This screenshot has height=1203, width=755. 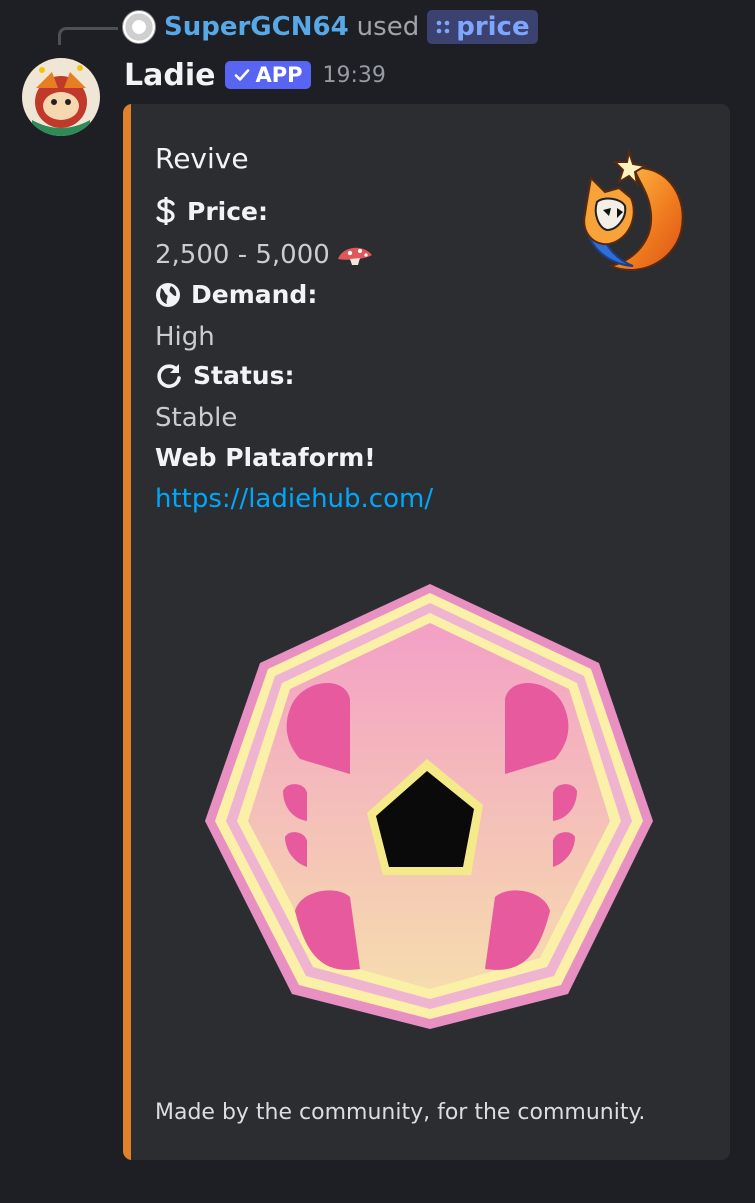 I want to click on dollar-icon, so click(x=165, y=211).